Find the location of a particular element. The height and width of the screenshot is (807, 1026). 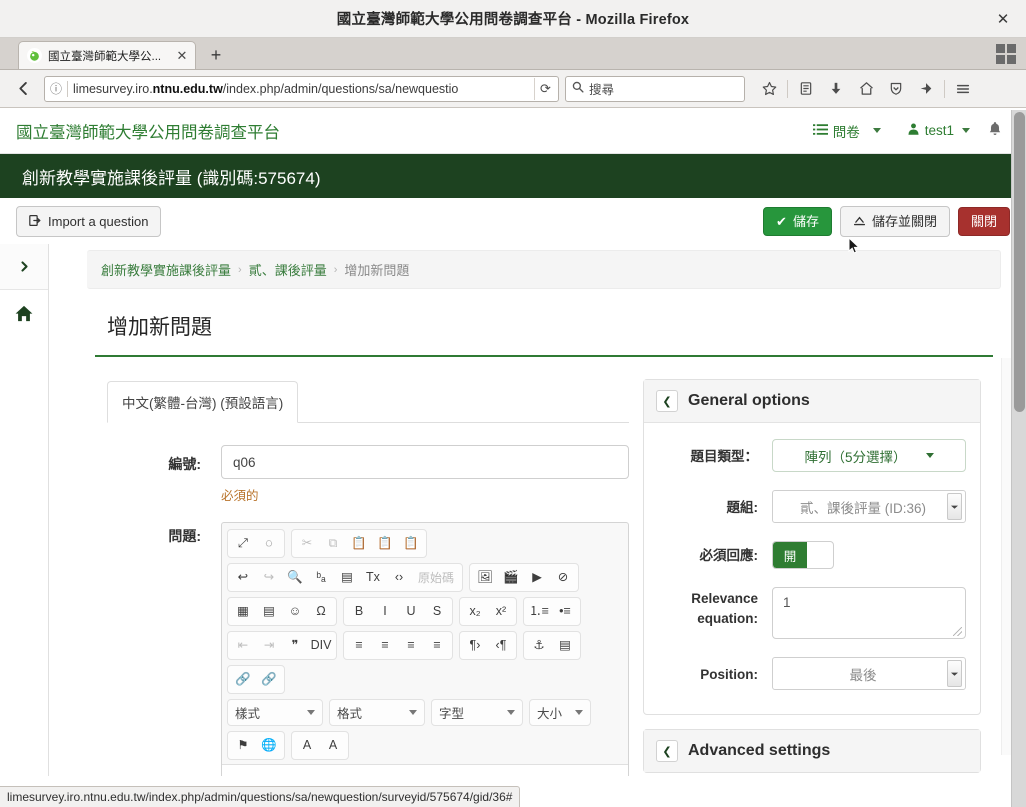

select-all-icon: ▤ is located at coordinates (347, 577).